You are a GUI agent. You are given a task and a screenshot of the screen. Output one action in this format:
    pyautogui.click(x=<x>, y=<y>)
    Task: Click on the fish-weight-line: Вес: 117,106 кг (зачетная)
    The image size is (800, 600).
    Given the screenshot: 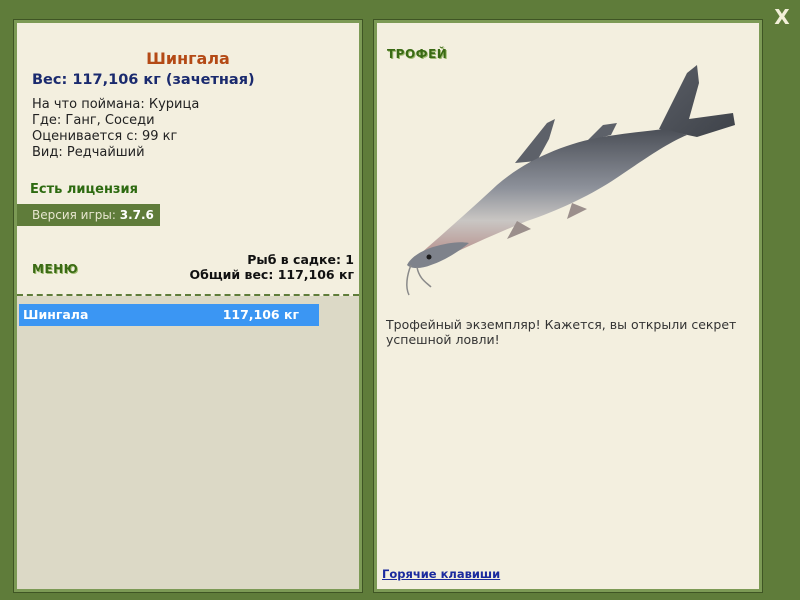 What is the action you would take?
    pyautogui.click(x=143, y=80)
    